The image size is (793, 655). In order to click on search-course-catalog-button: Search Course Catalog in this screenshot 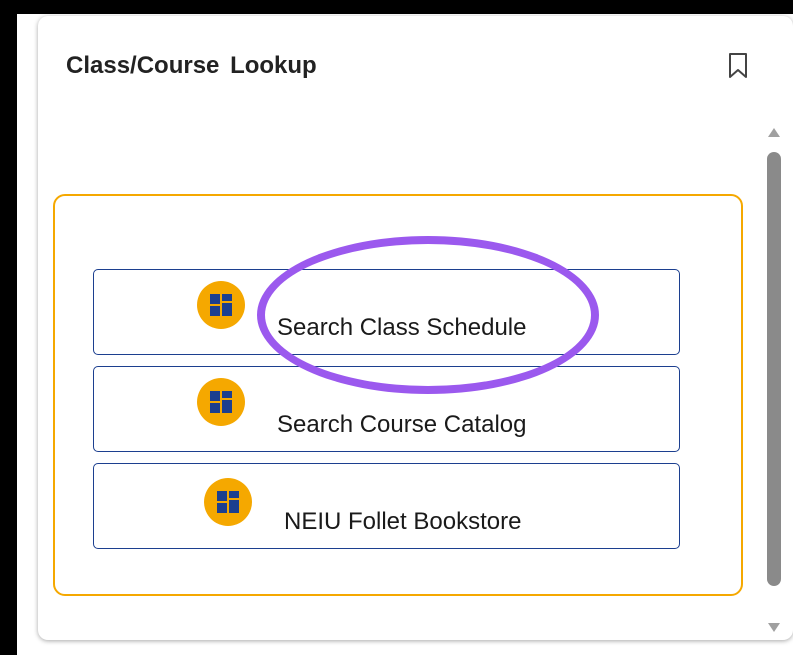, I will do `click(386, 409)`.